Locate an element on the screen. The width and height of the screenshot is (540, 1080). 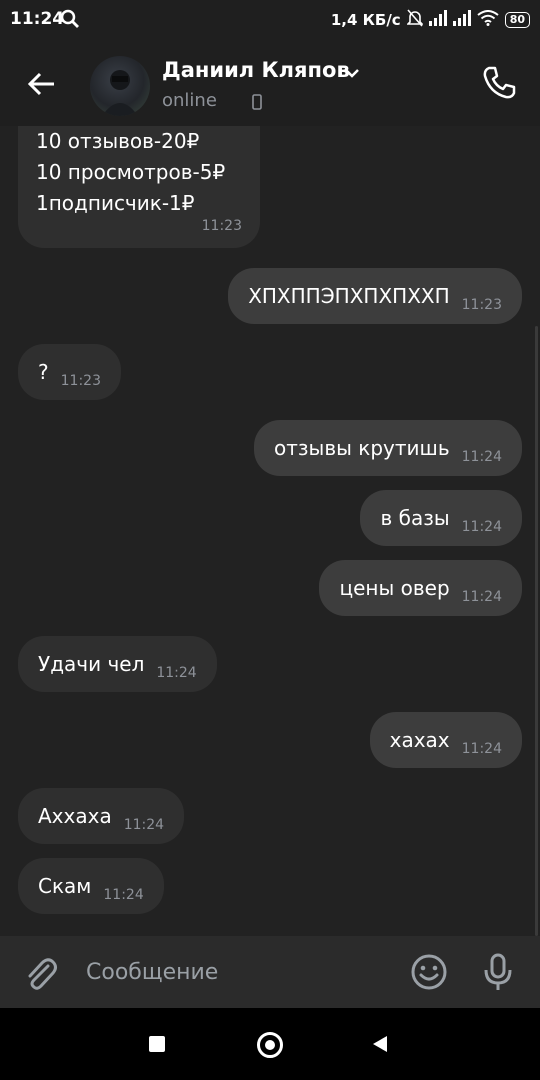
message-outgoing: цены овер 11:24 is located at coordinates (420, 588).